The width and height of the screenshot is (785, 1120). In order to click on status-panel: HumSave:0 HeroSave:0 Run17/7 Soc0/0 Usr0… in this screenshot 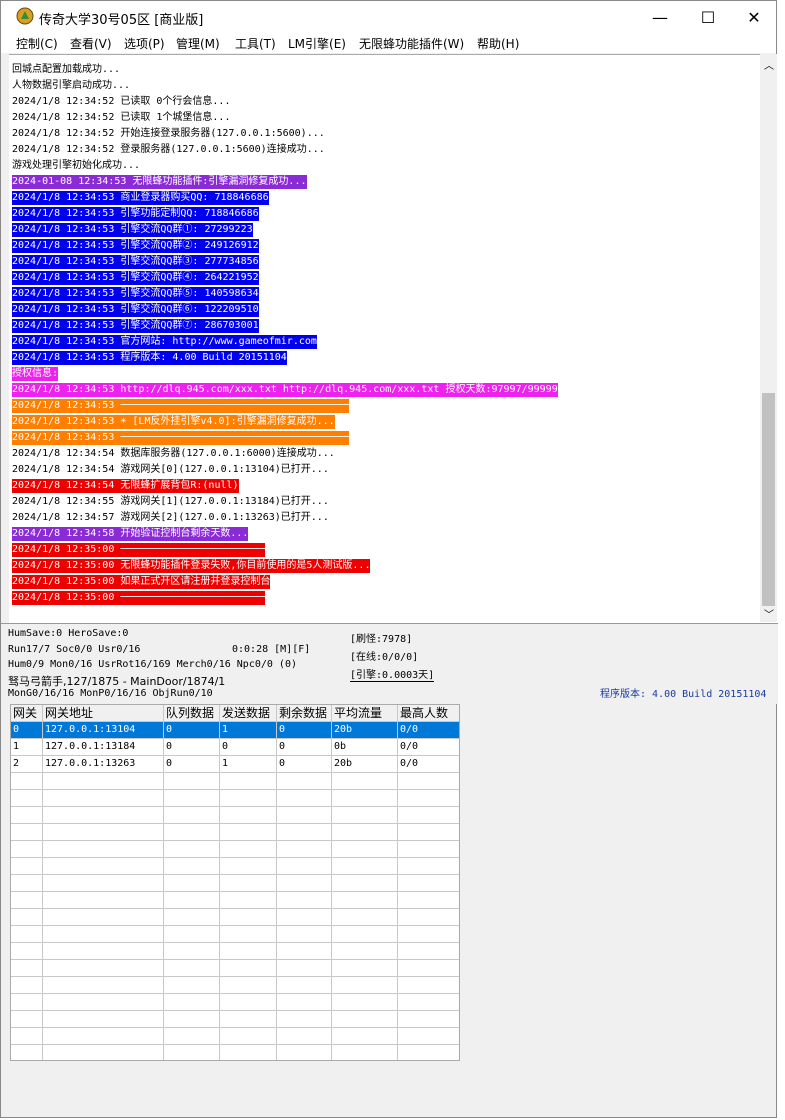, I will do `click(389, 663)`.